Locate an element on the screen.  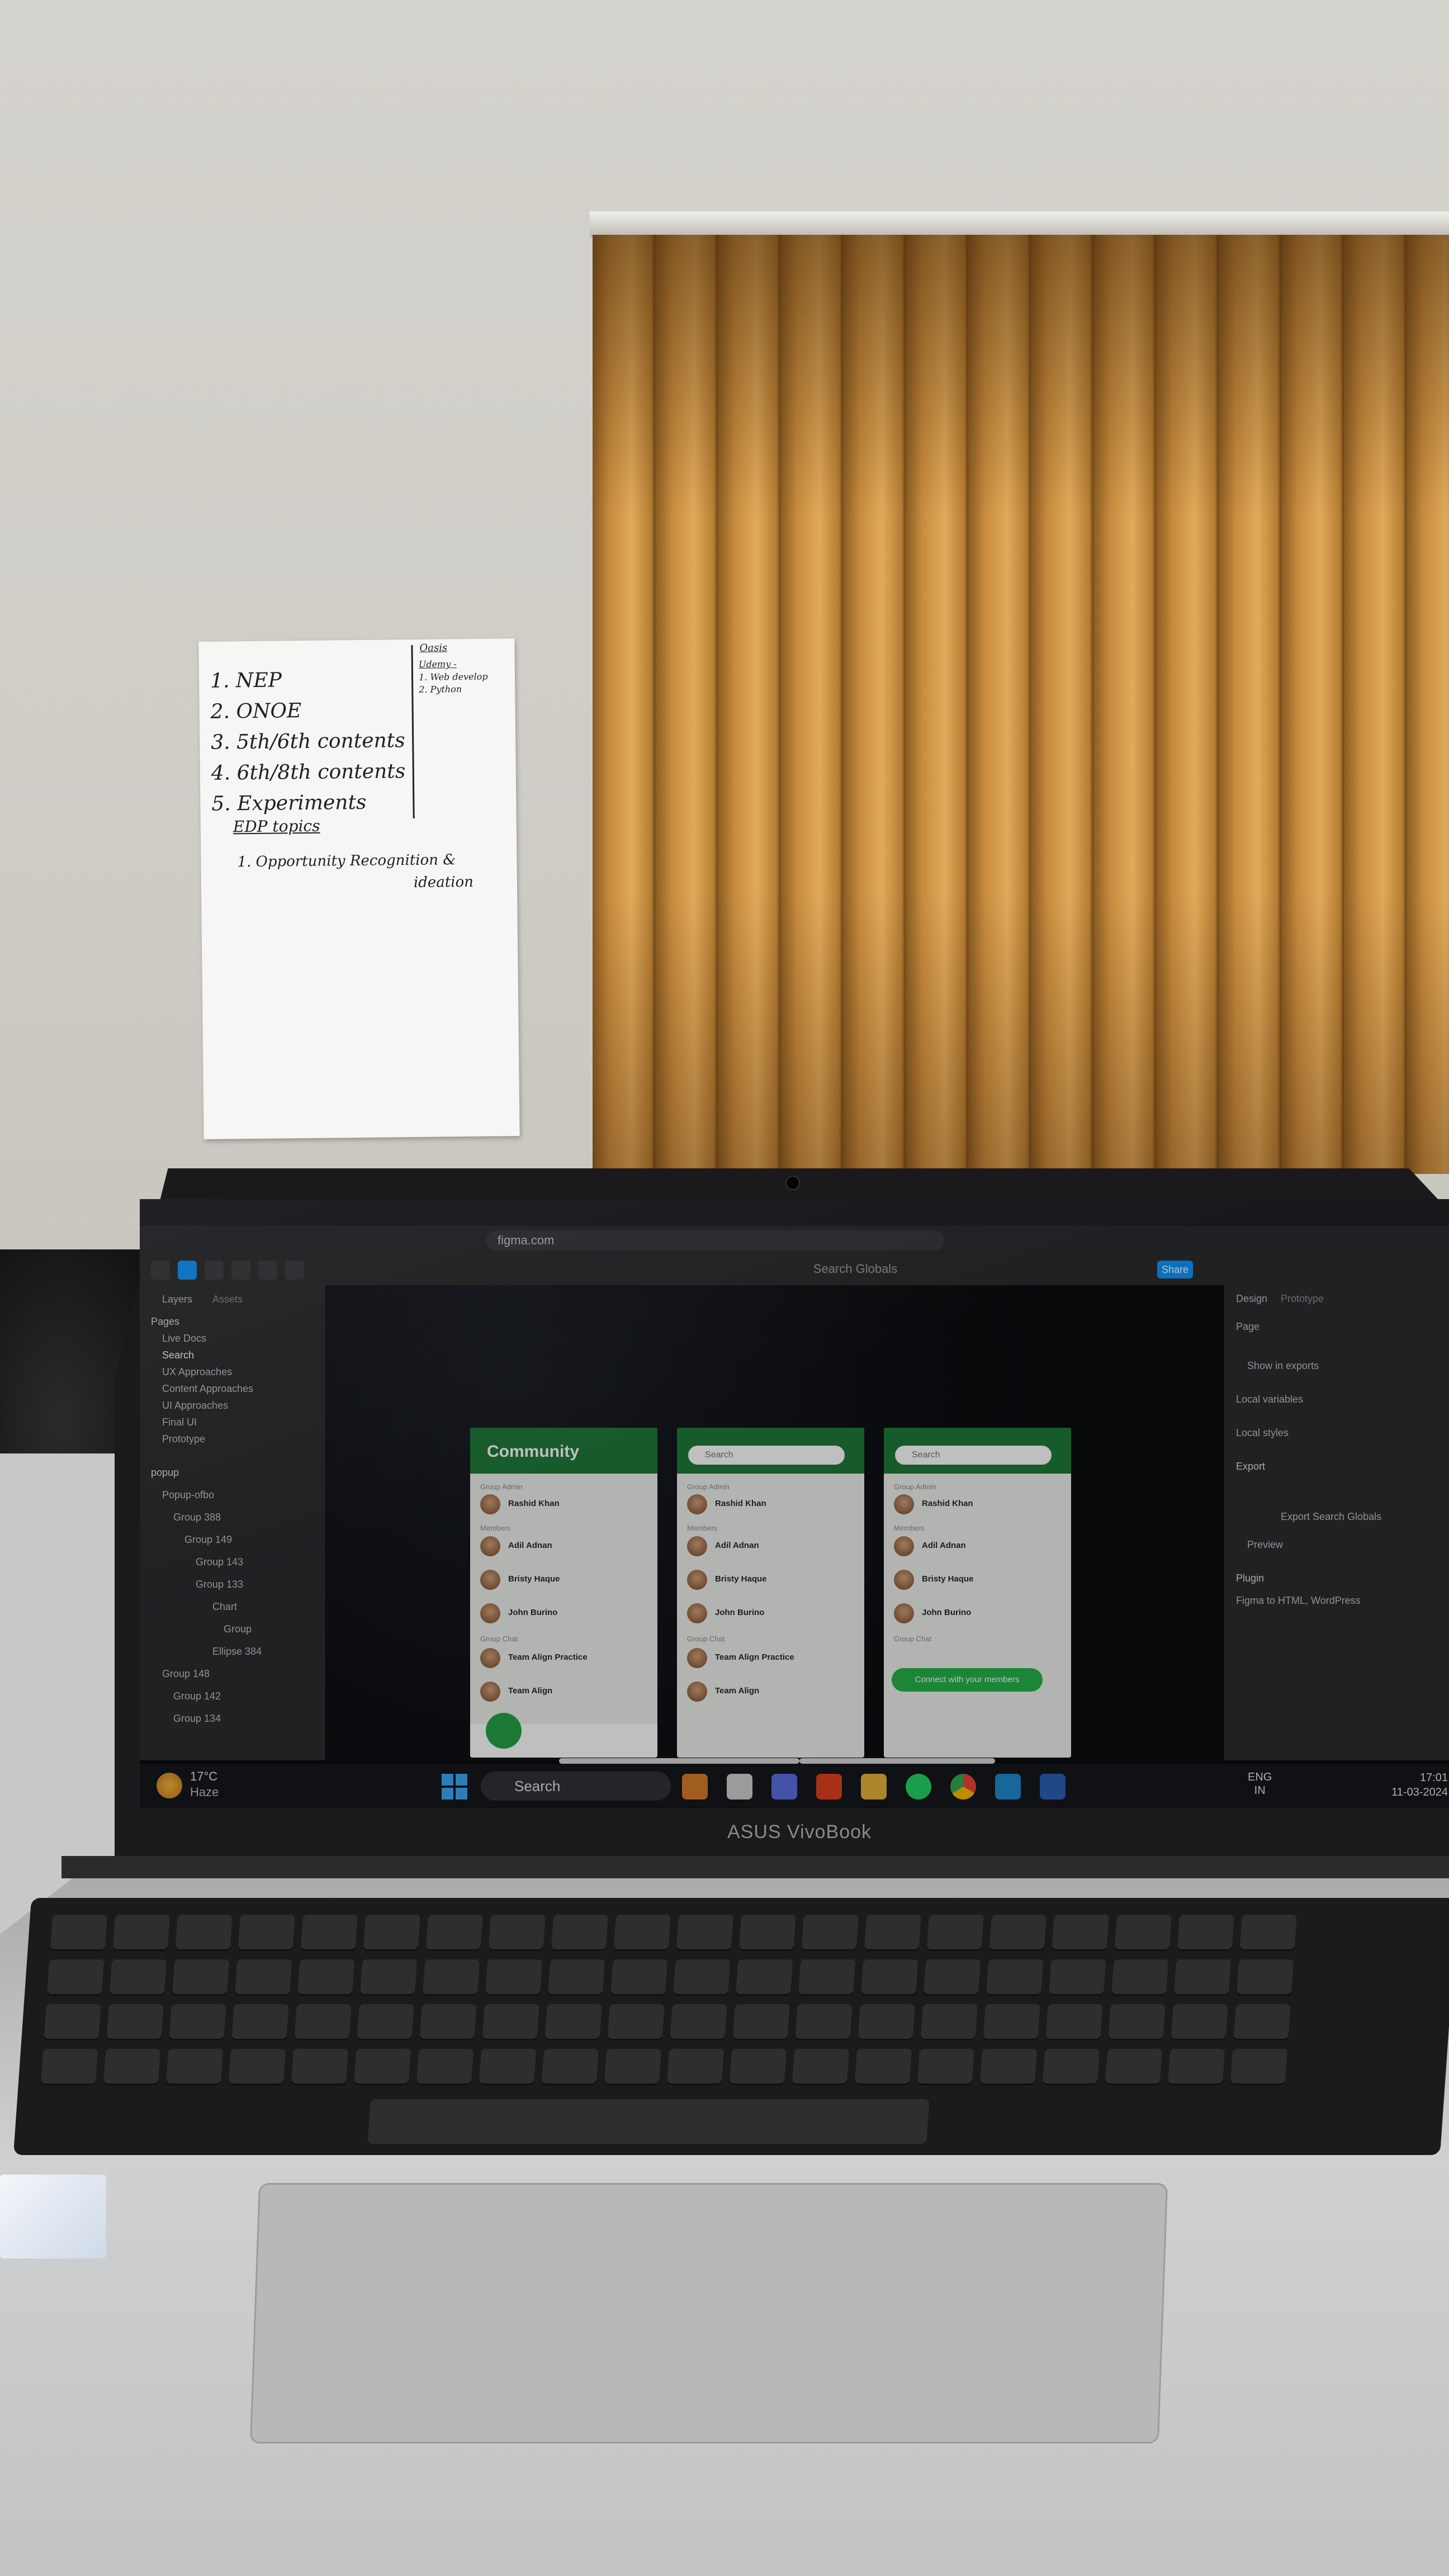
chat-name: Team Align Practice is located at coordinates (754, 1657).